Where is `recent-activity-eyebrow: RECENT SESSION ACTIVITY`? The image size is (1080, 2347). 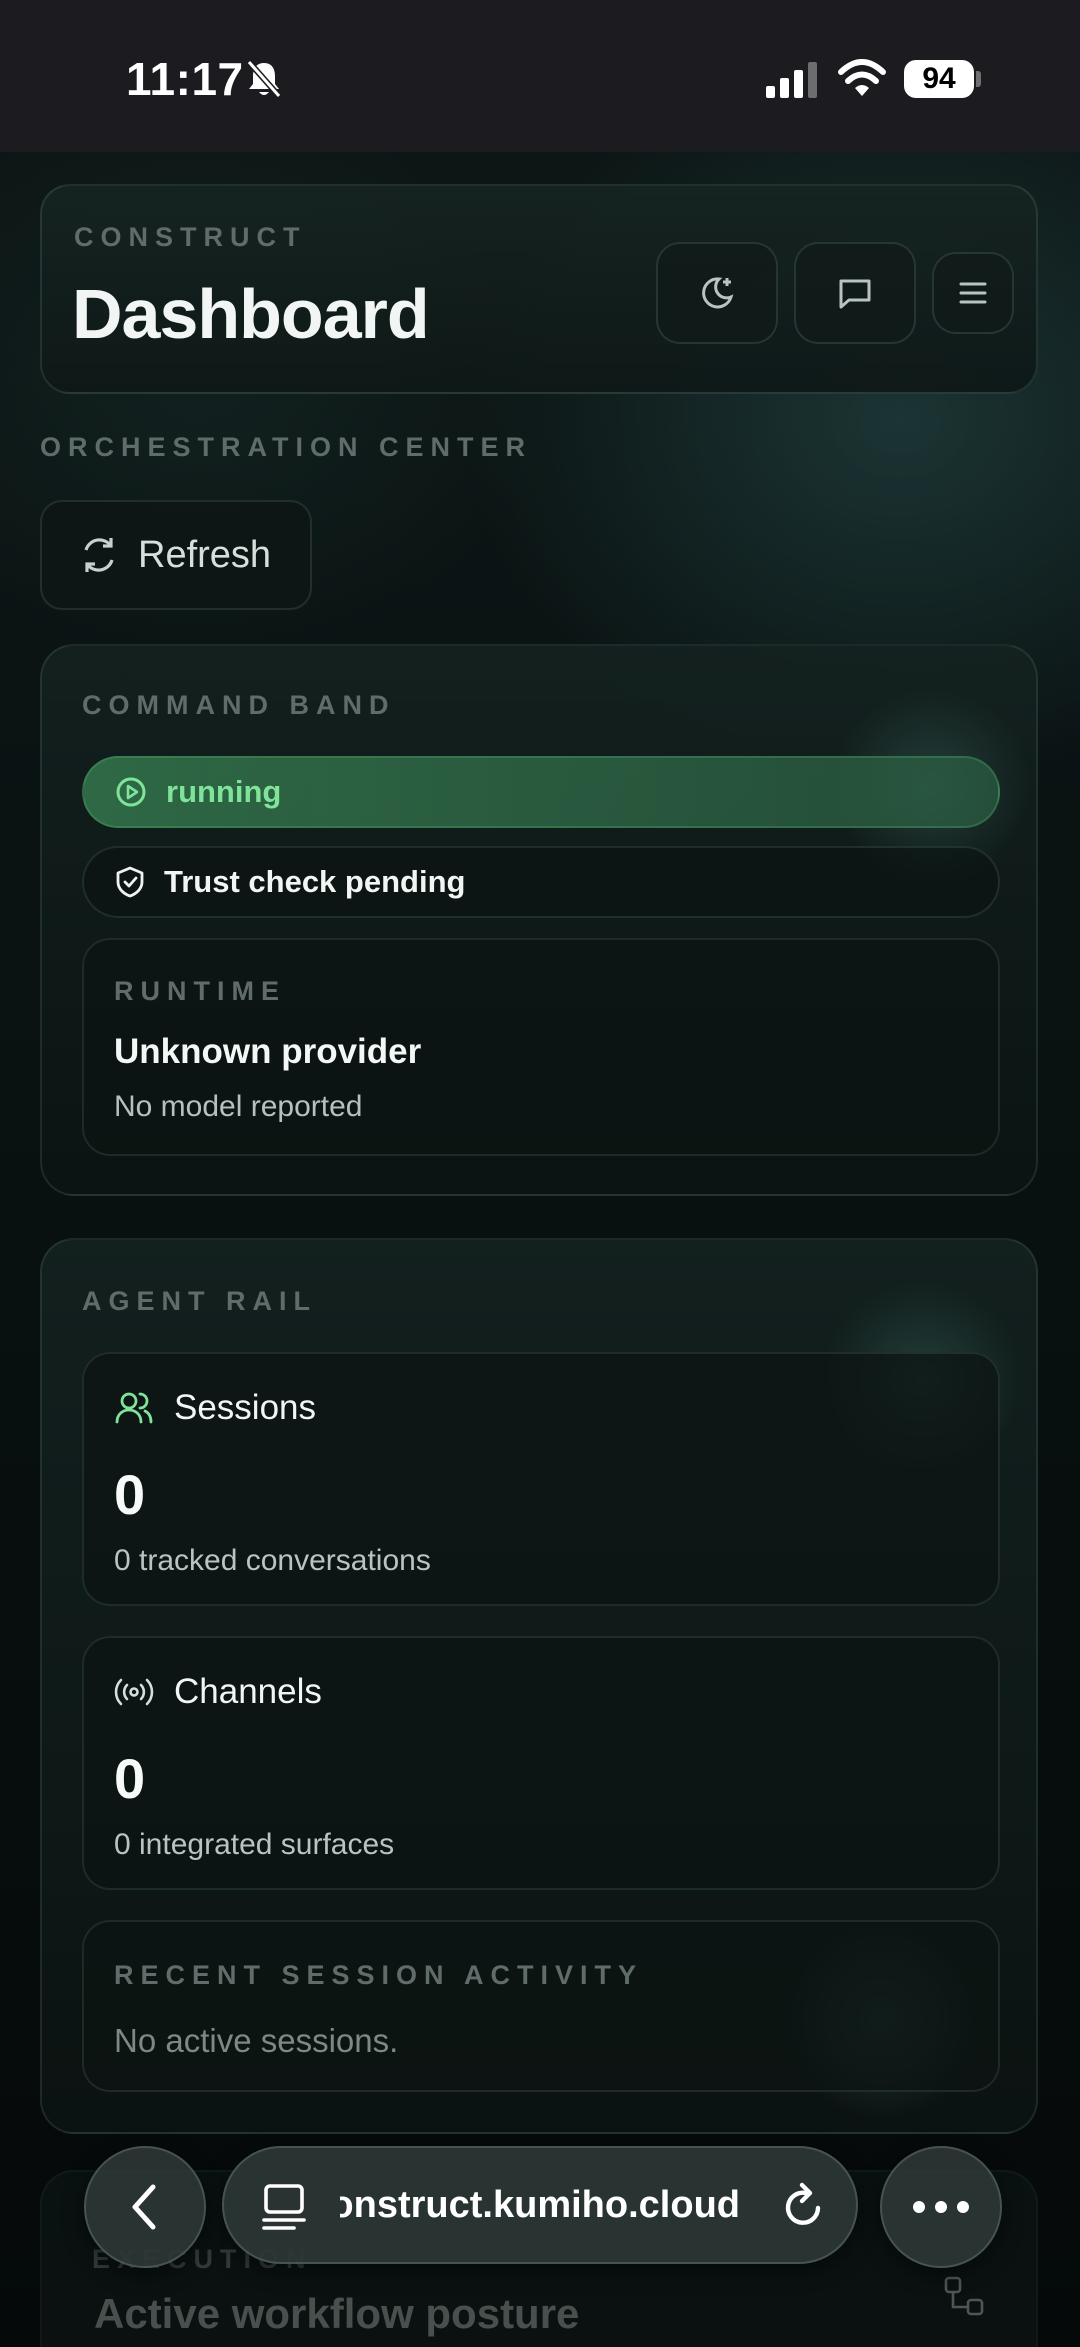 recent-activity-eyebrow: RECENT SESSION ACTIVITY is located at coordinates (379, 1975).